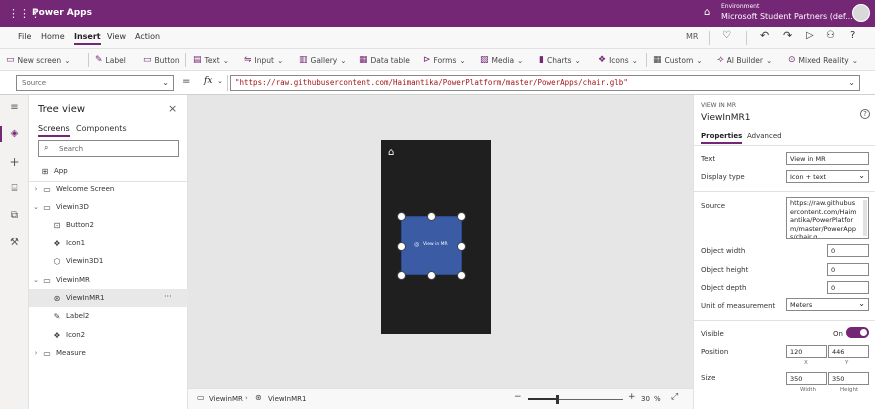  Describe the element at coordinates (501, 60) in the screenshot. I see `media-button: ▨ Media ⌄` at that location.